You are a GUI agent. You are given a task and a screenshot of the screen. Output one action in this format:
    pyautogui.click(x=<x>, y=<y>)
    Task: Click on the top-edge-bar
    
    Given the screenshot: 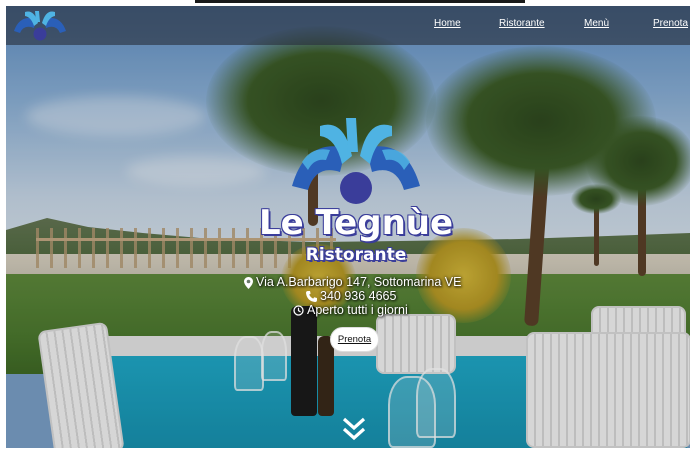 What is the action you would take?
    pyautogui.click(x=360, y=1)
    